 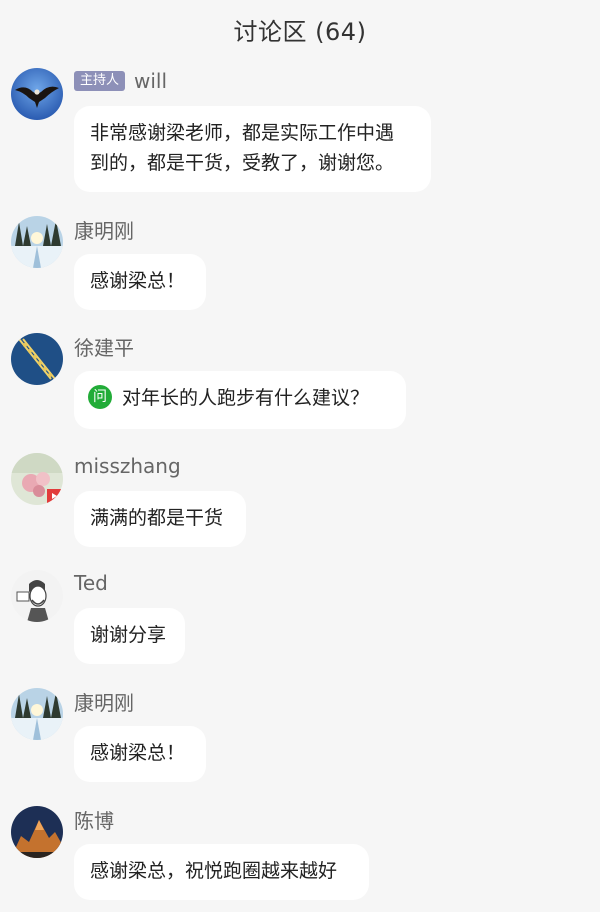 What do you see at coordinates (246, 398) in the screenshot?
I see `comment-text-line: 对年长的人跑步有什么建议？` at bounding box center [246, 398].